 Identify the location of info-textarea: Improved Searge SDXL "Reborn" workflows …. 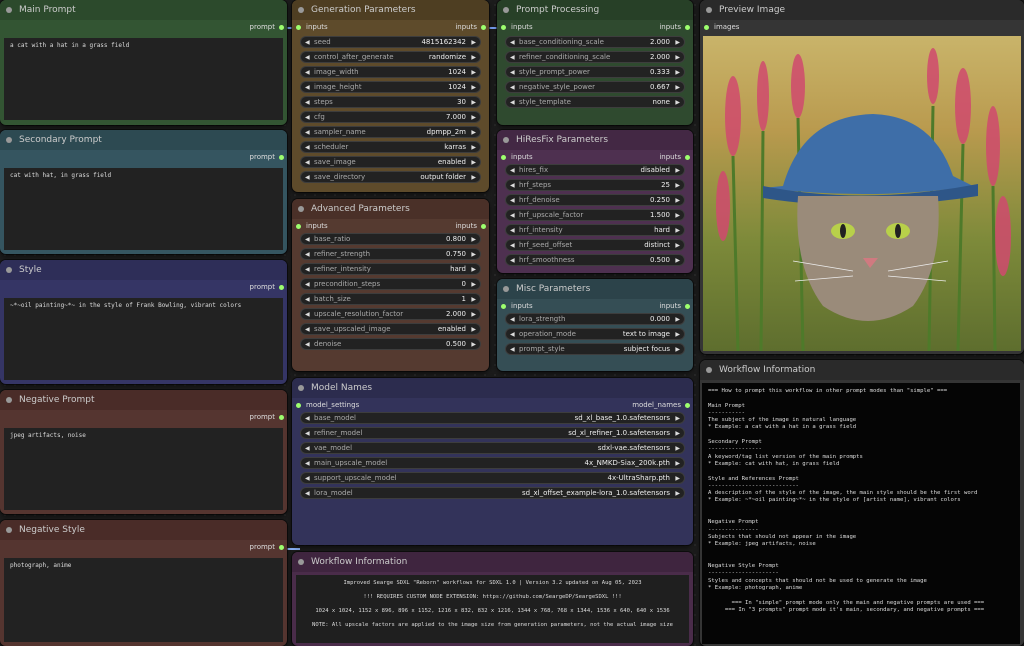
(492, 609).